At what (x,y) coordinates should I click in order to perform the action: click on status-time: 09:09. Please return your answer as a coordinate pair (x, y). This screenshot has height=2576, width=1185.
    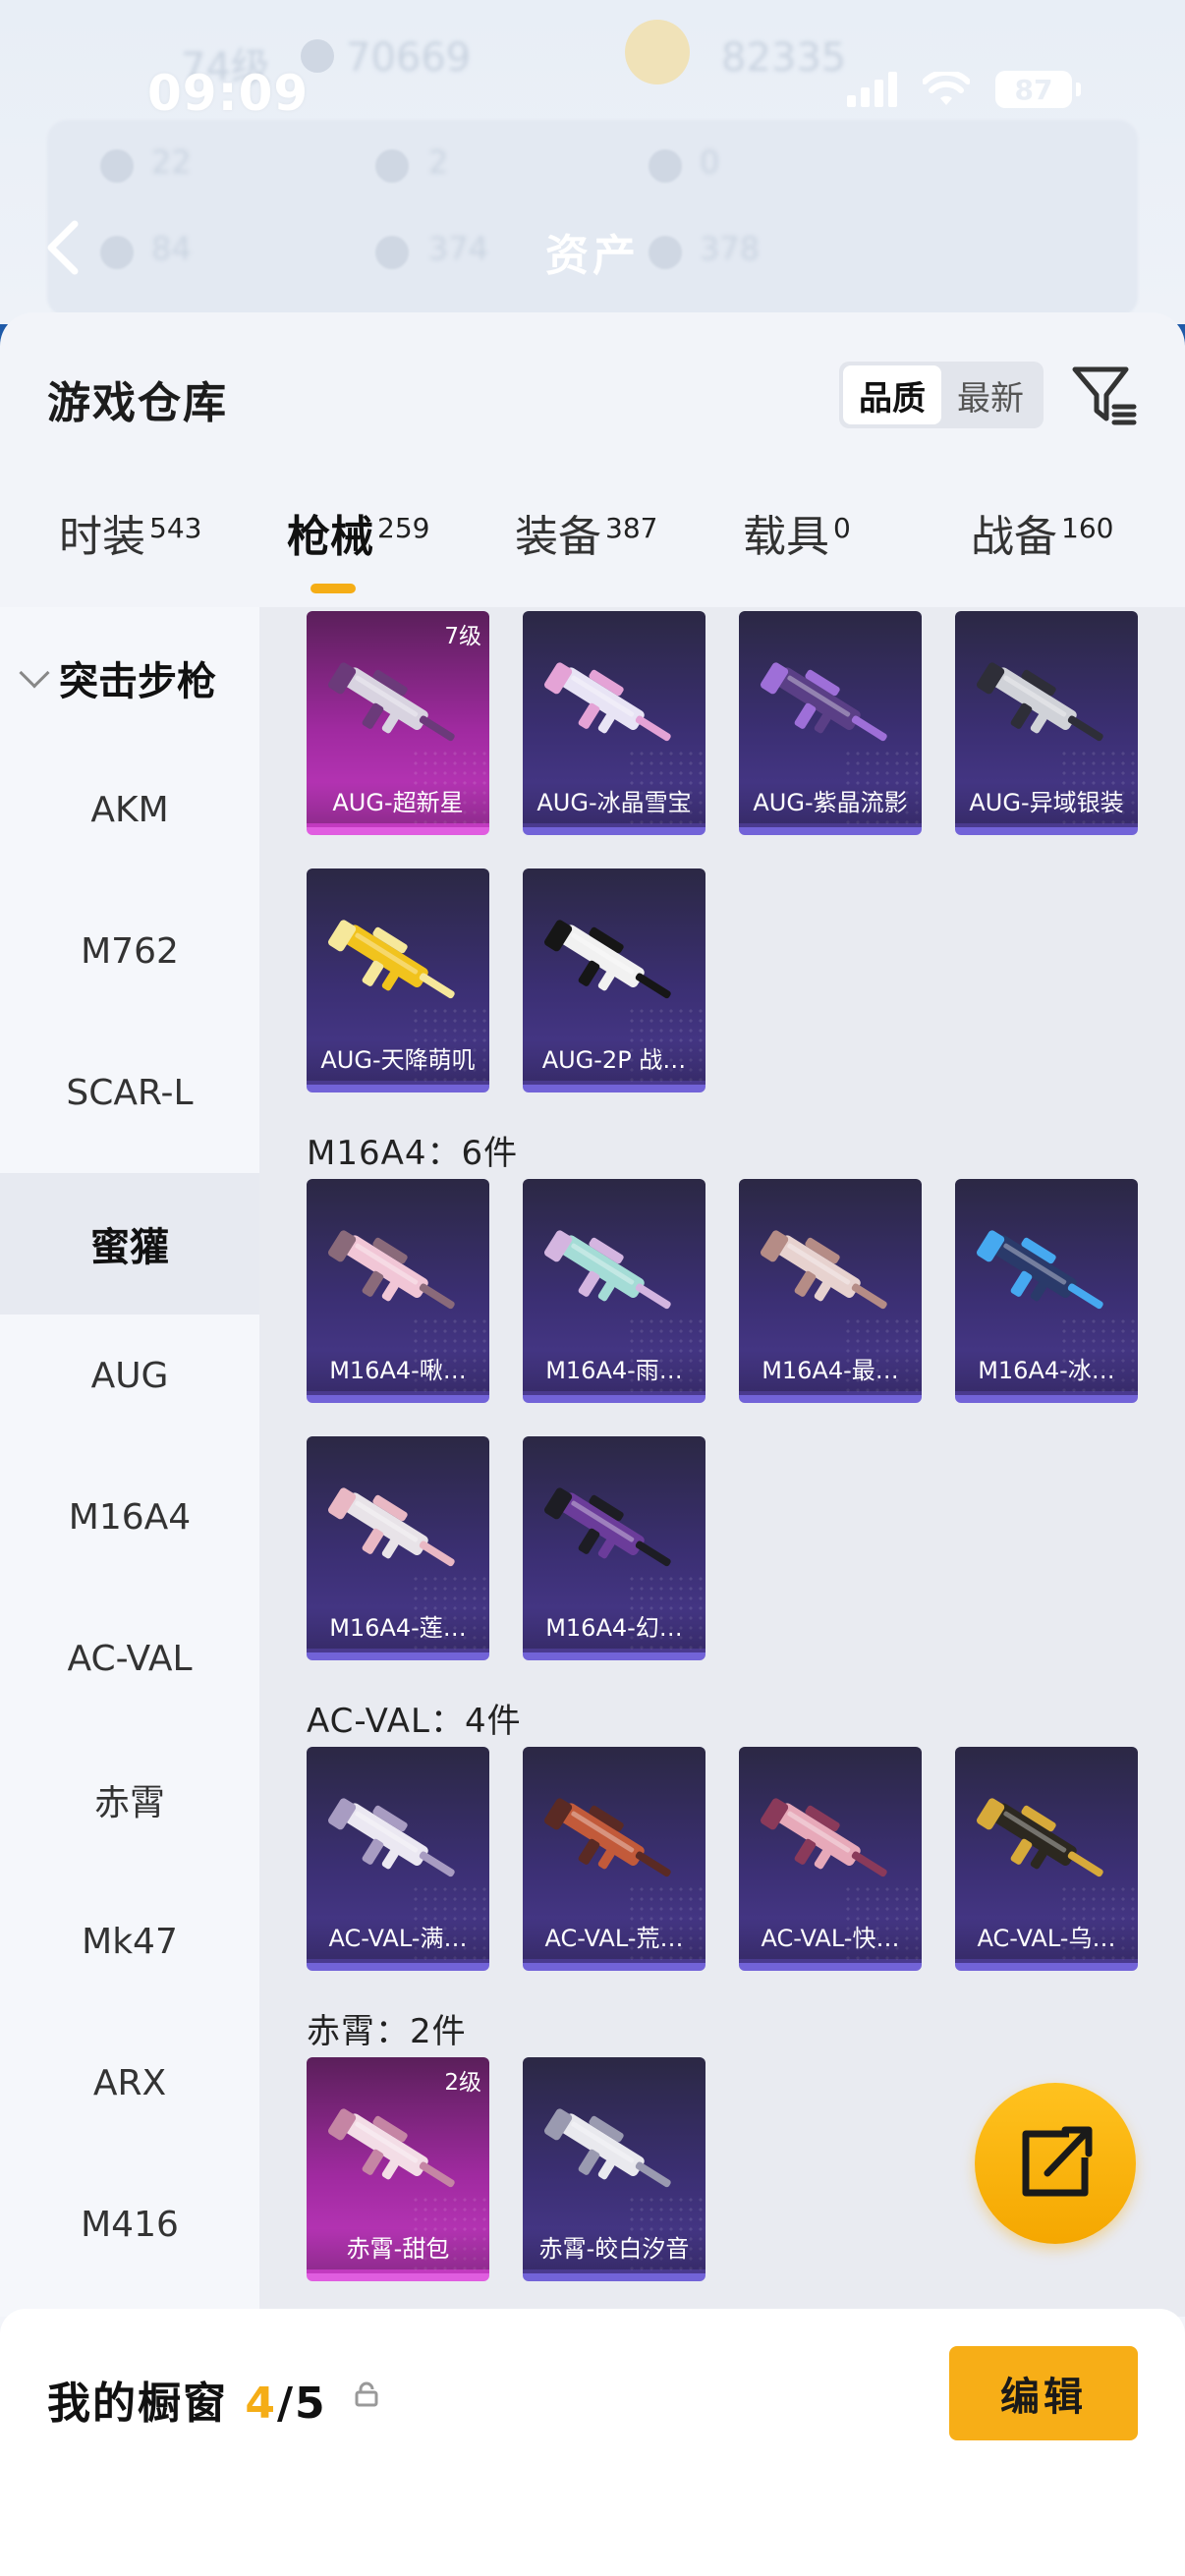
    Looking at the image, I should click on (229, 93).